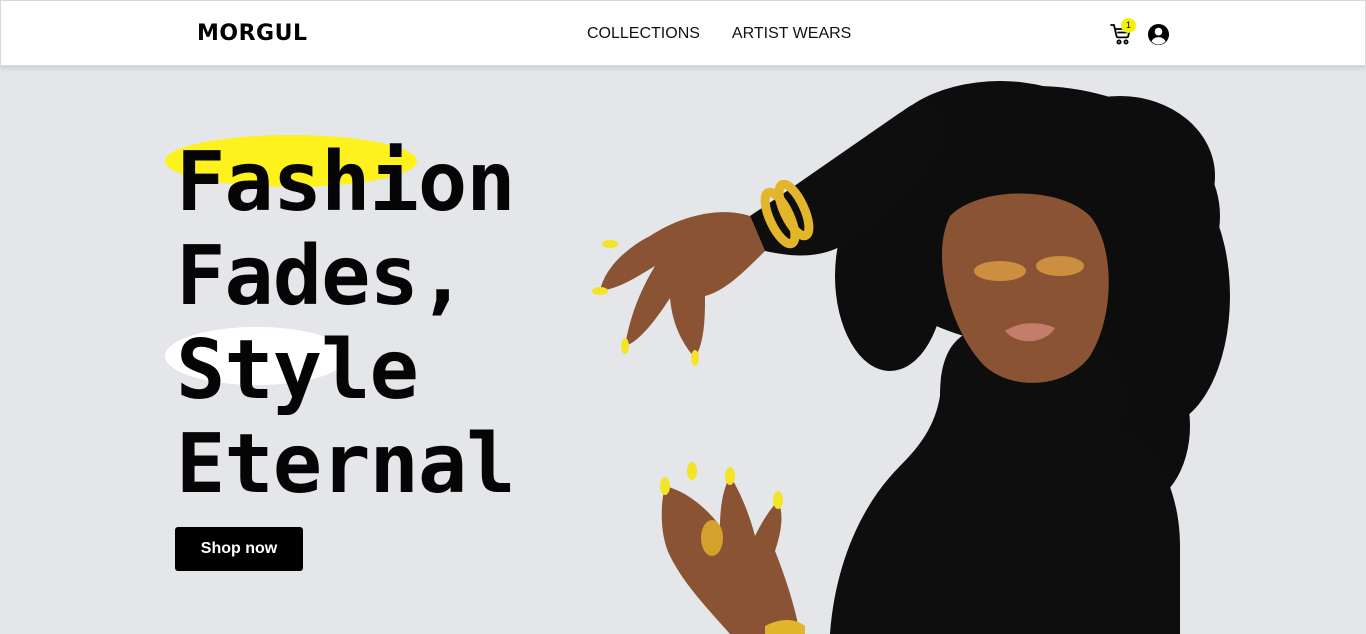  Describe the element at coordinates (321, 276) in the screenshot. I see `headline-line: Fades,` at that location.